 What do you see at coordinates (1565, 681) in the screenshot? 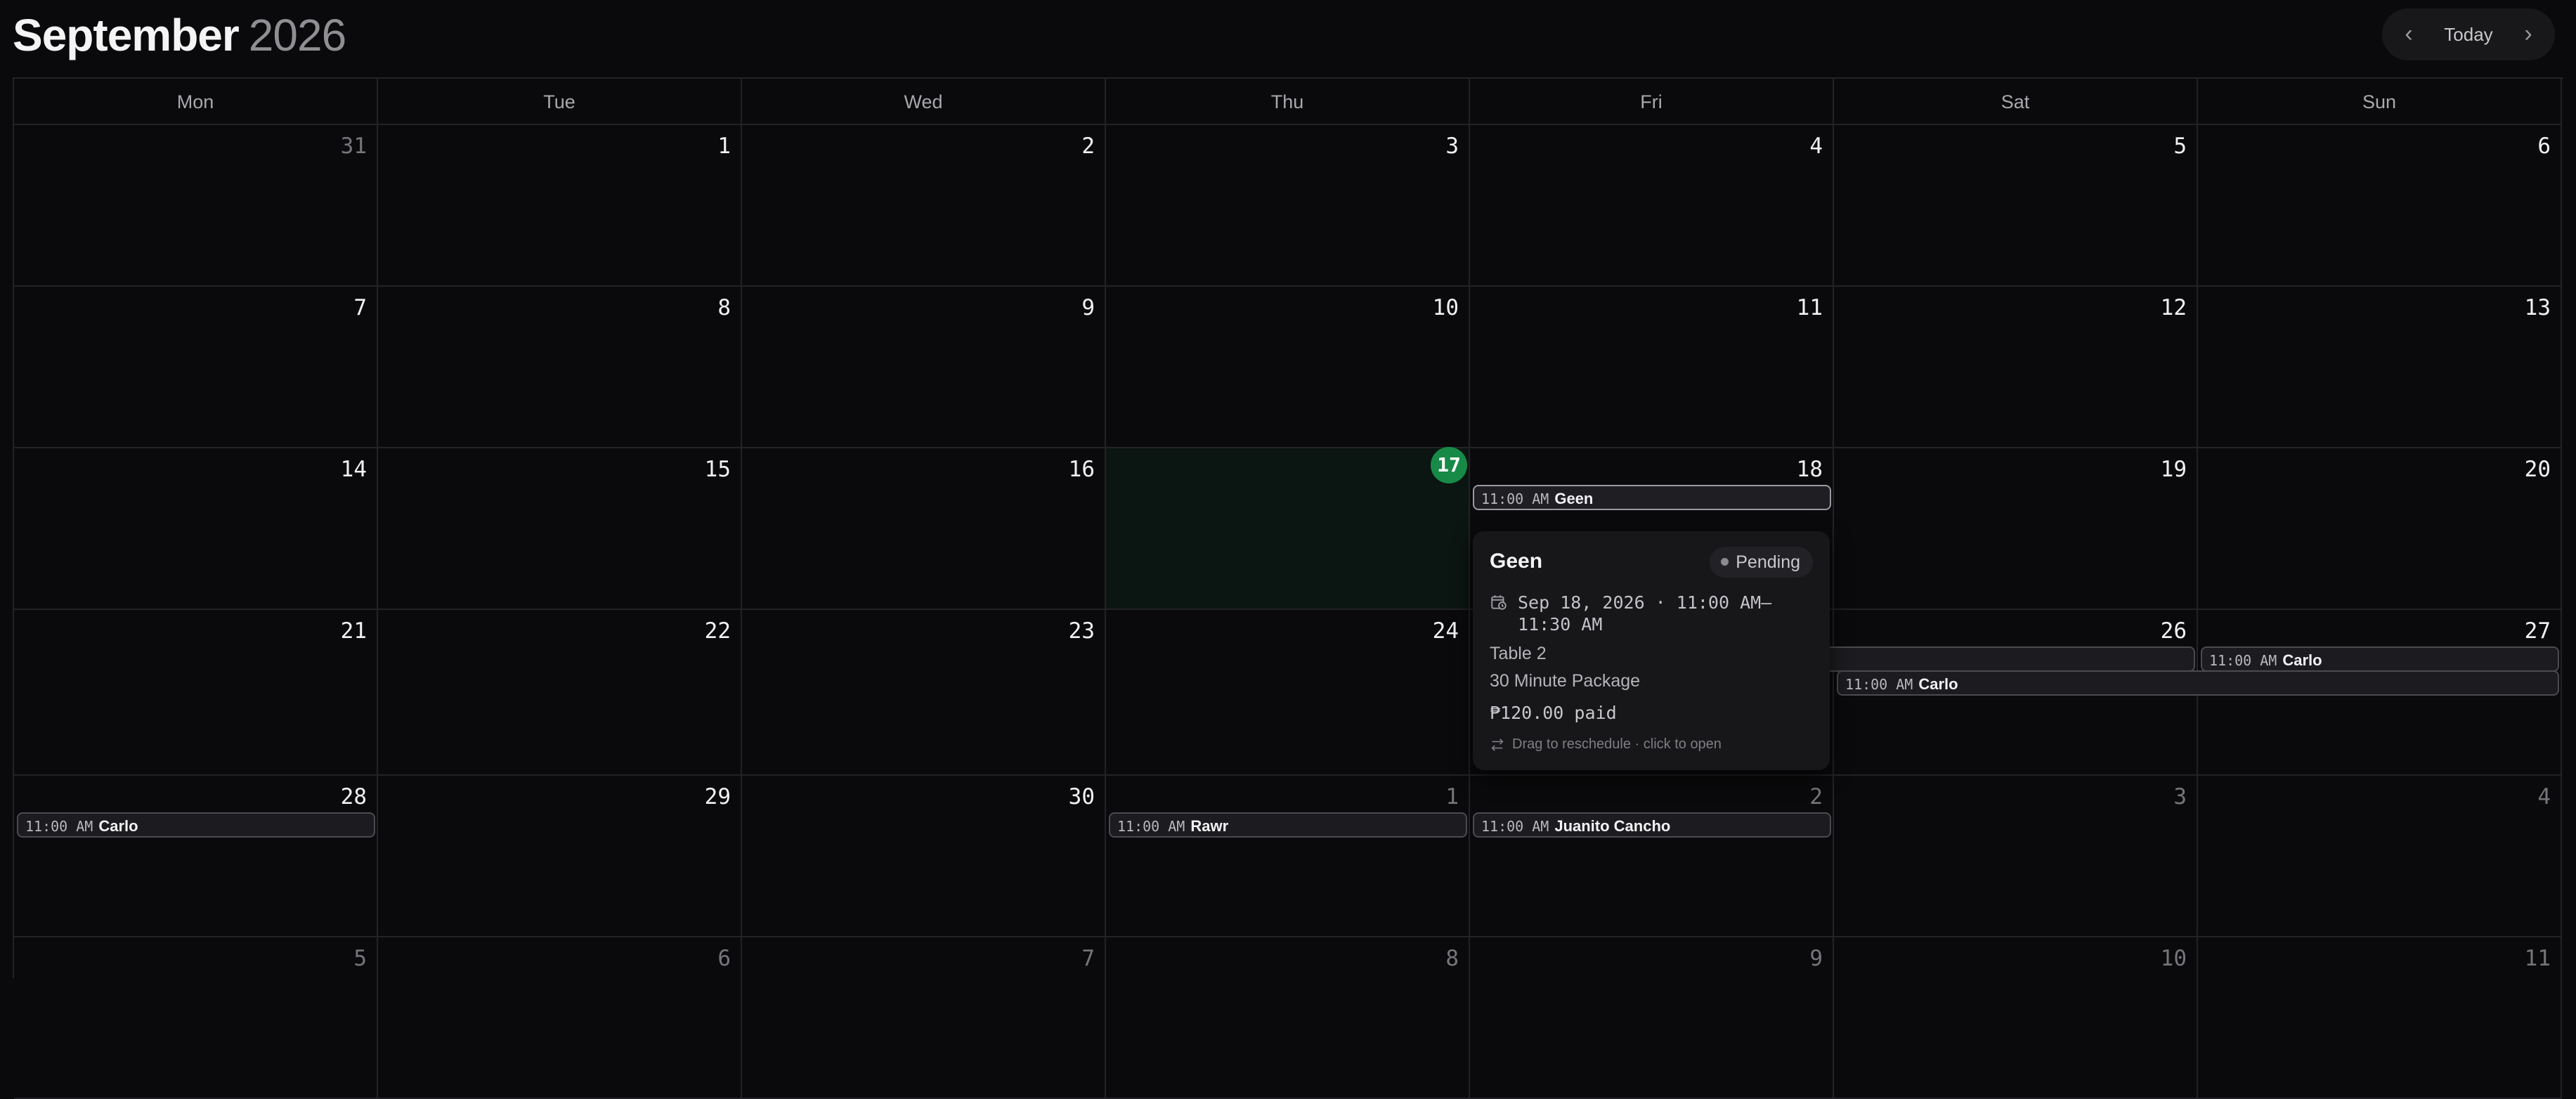
I see `popover-package: 30 Minute Package` at bounding box center [1565, 681].